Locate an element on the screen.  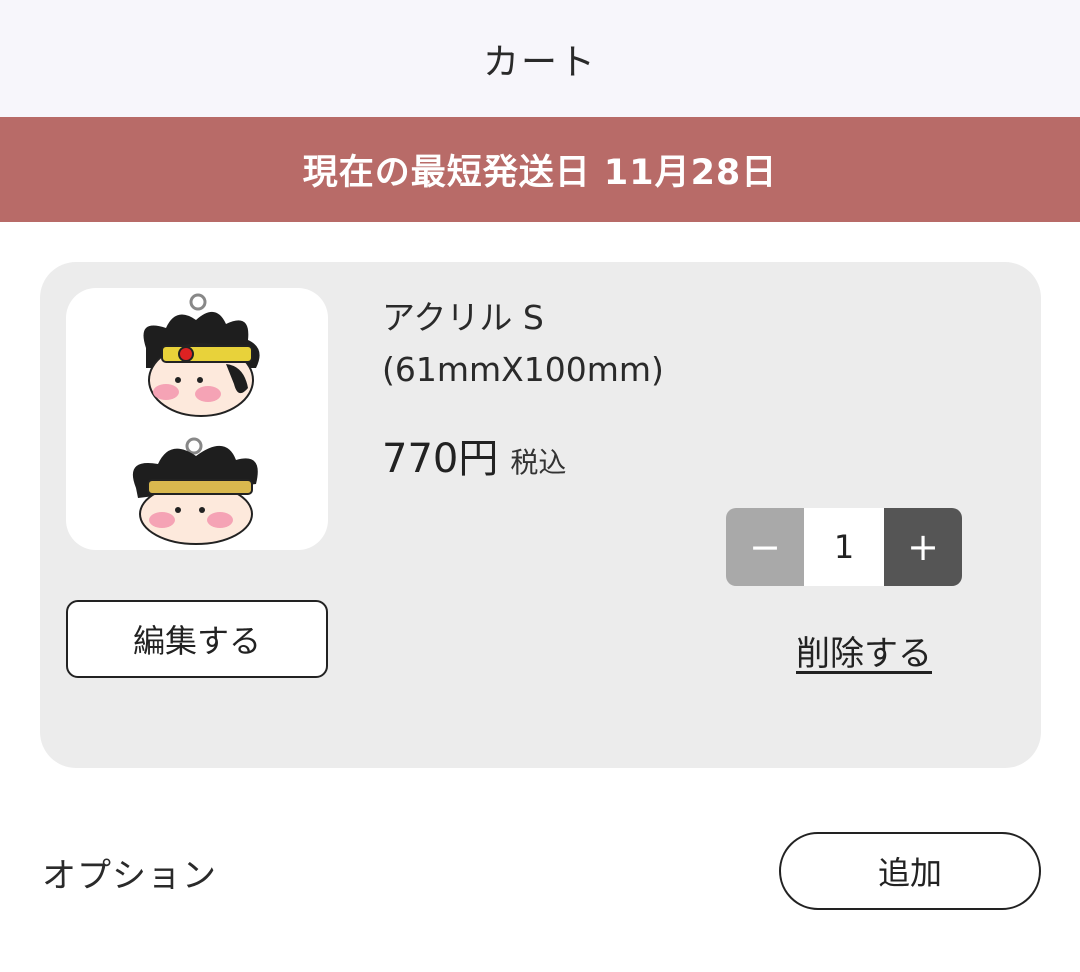
quantity-value: 1 is located at coordinates (844, 547).